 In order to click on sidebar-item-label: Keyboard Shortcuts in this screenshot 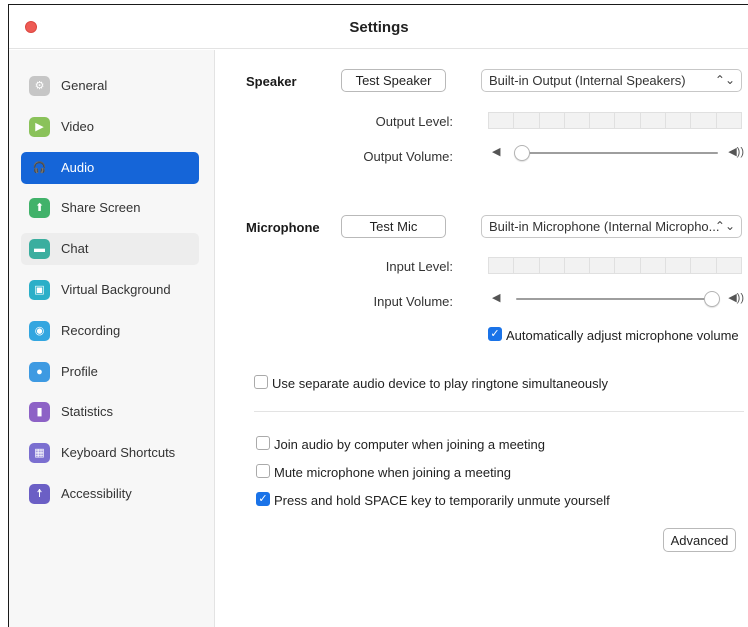, I will do `click(118, 452)`.